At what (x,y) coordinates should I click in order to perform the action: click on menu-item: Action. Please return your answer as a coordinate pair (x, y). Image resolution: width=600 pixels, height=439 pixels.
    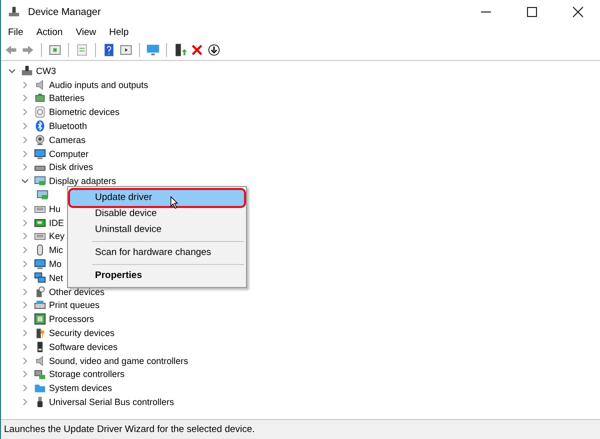
    Looking at the image, I should click on (49, 32).